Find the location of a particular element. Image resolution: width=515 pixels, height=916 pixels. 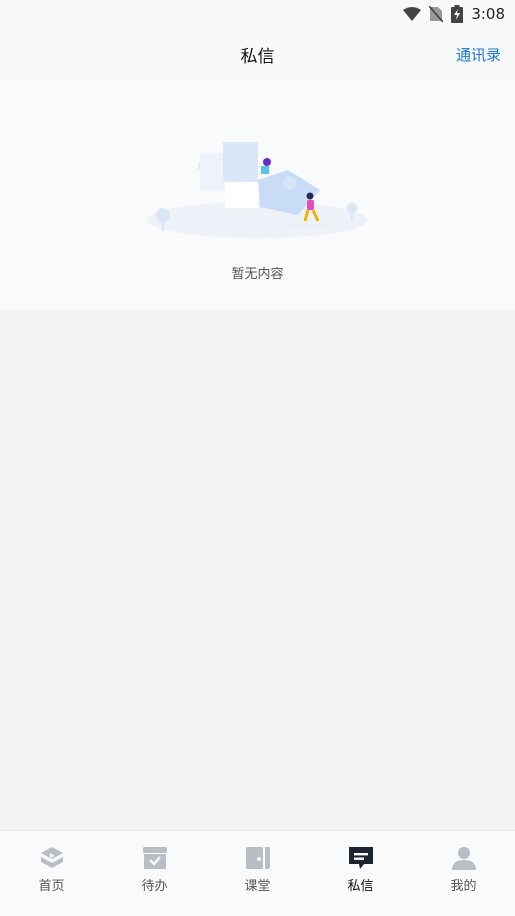

tab-label: 课堂 is located at coordinates (257, 886).